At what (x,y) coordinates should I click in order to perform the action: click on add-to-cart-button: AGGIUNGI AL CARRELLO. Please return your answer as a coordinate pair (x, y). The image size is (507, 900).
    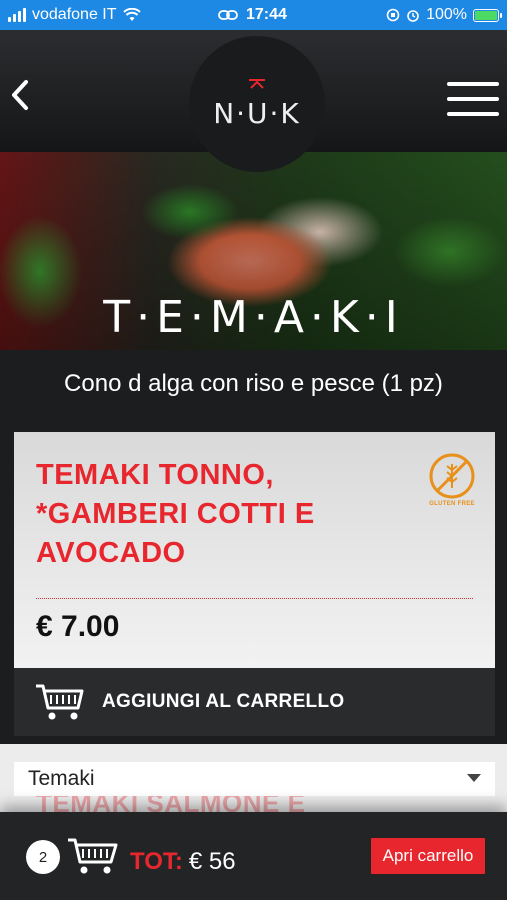
    Looking at the image, I should click on (254, 702).